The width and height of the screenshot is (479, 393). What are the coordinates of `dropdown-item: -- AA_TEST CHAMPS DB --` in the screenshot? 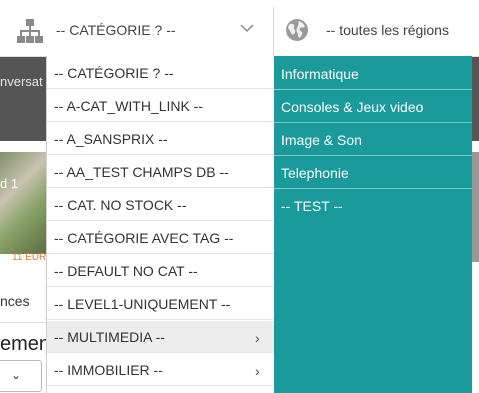 It's located at (160, 172).